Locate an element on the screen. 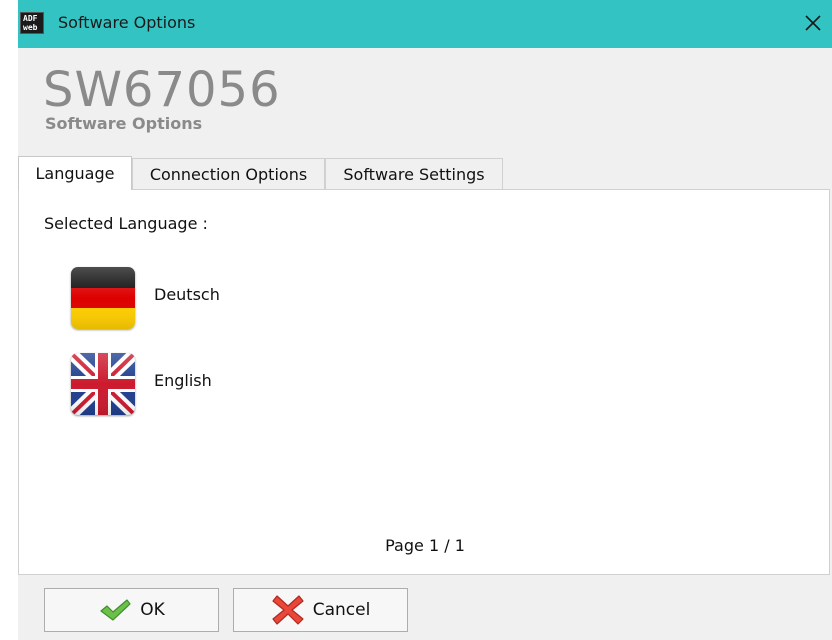 The height and width of the screenshot is (640, 832). selected-language-label: Selected Language : is located at coordinates (126, 223).